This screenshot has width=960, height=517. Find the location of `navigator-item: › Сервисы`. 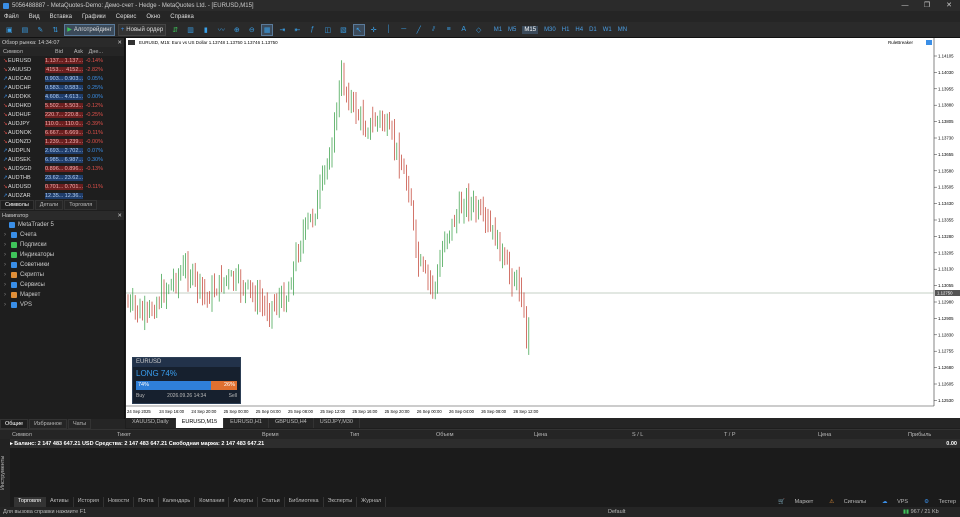

navigator-item: › Сервисы is located at coordinates (62, 285).